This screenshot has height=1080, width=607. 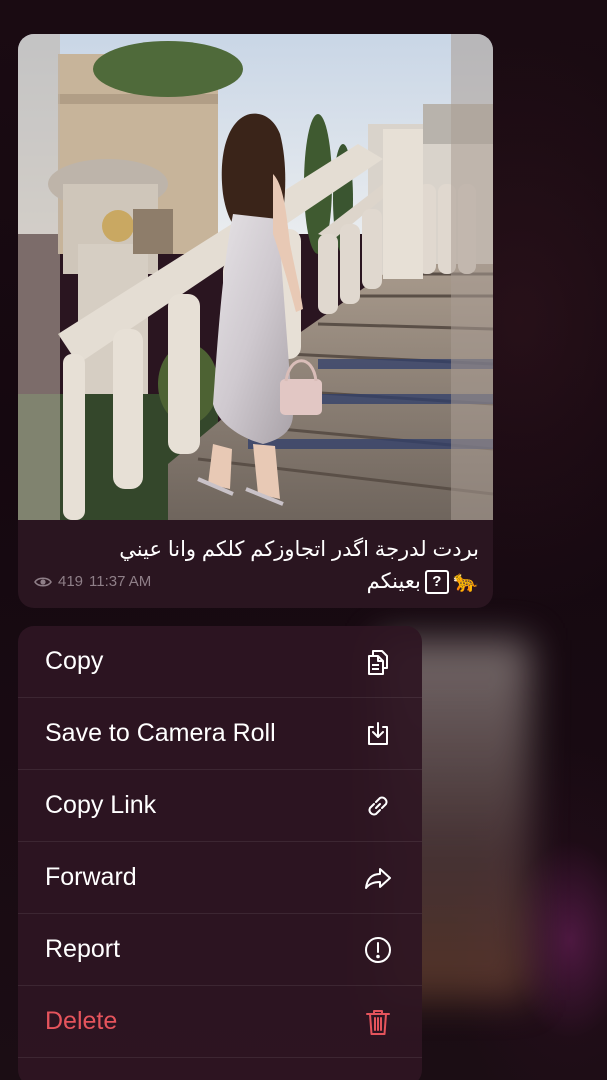 What do you see at coordinates (101, 805) in the screenshot?
I see `menu-item-label: Copy Link` at bounding box center [101, 805].